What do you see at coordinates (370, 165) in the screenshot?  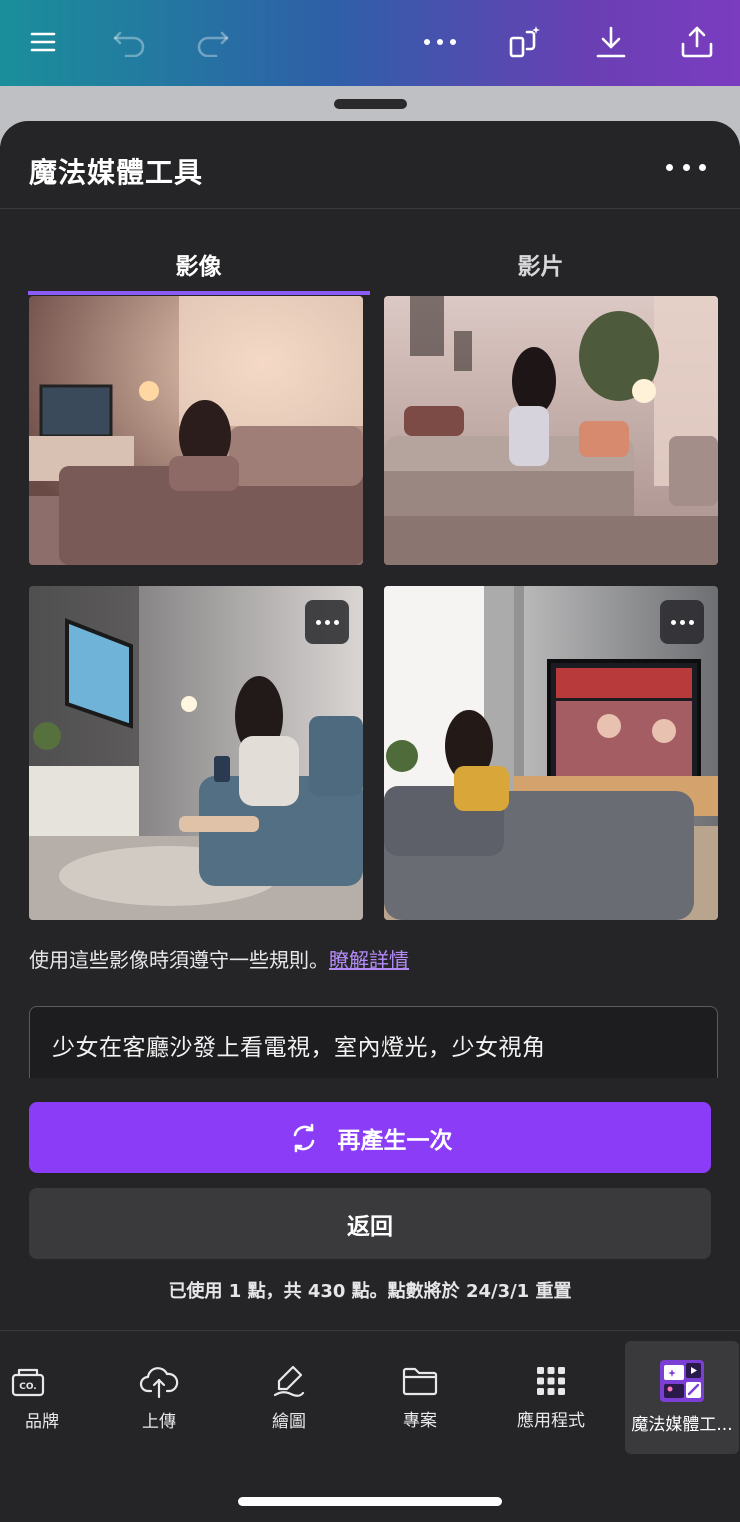 I see `sheet-header: 魔法媒體工具` at bounding box center [370, 165].